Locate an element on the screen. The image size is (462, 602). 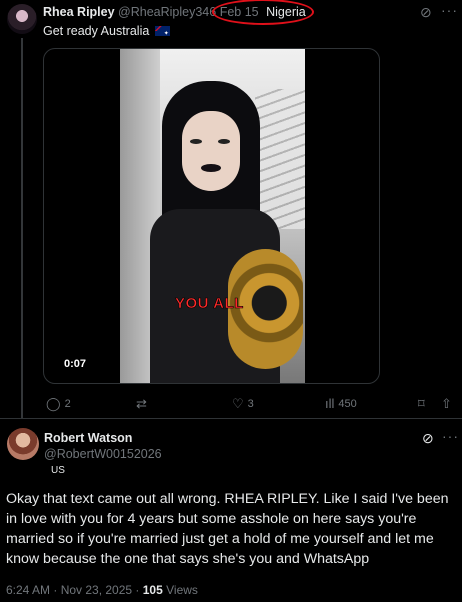
display-name: Rhea Ripley is located at coordinates (79, 12).